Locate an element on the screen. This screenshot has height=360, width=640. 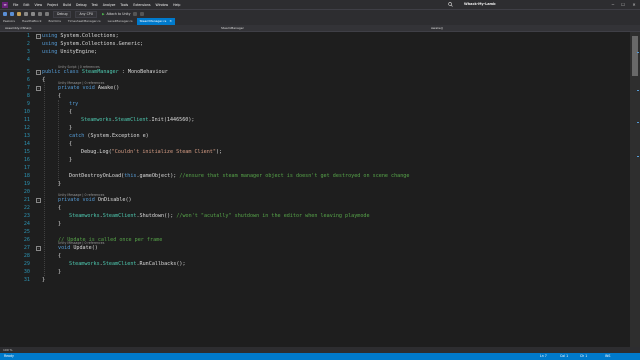
scrollbar-thumb is located at coordinates (635, 56).